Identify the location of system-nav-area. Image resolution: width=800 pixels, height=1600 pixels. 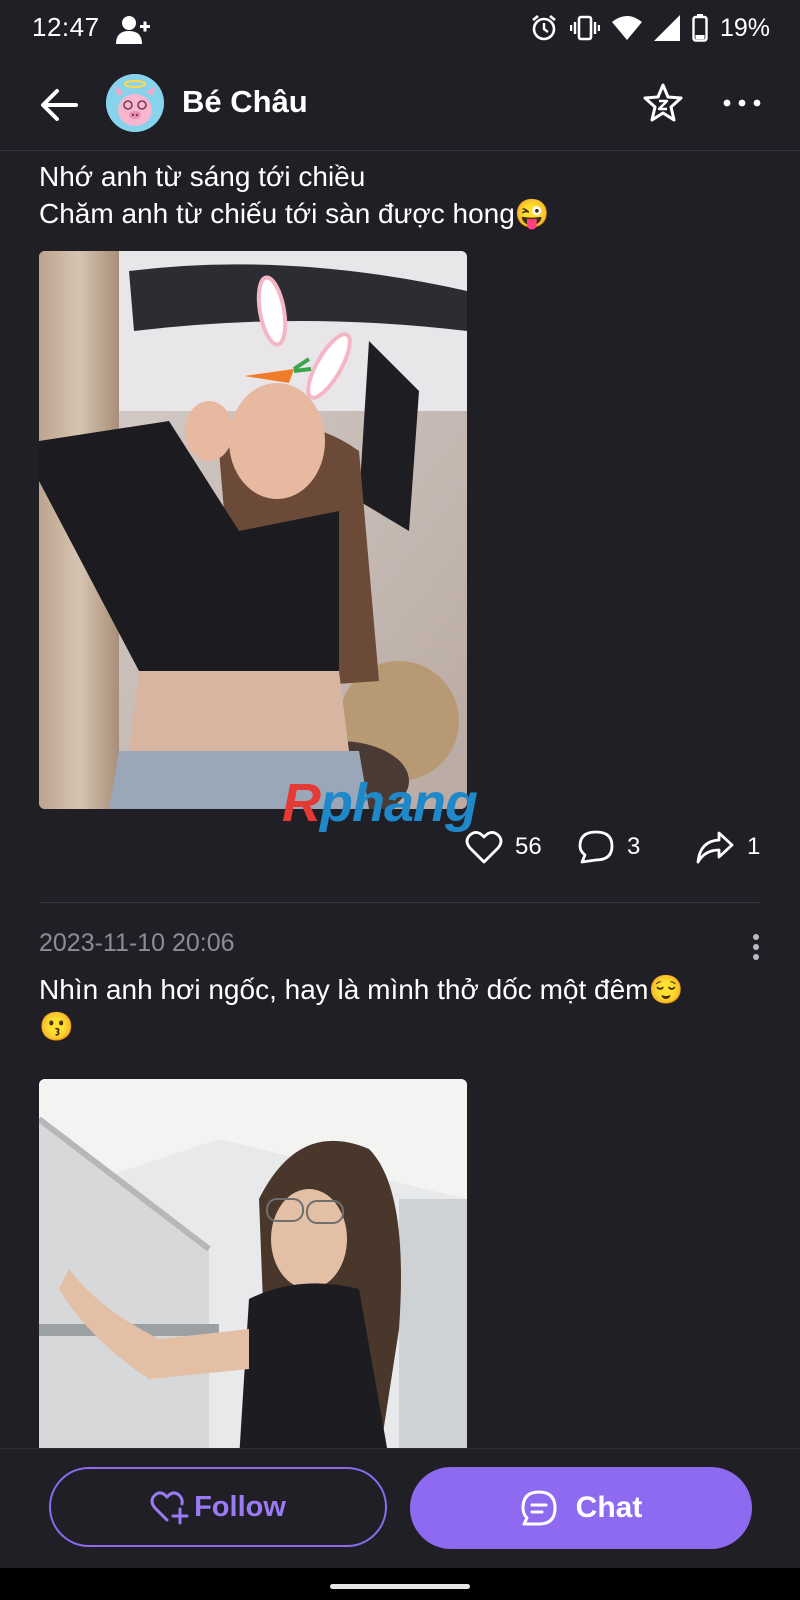
(400, 1584).